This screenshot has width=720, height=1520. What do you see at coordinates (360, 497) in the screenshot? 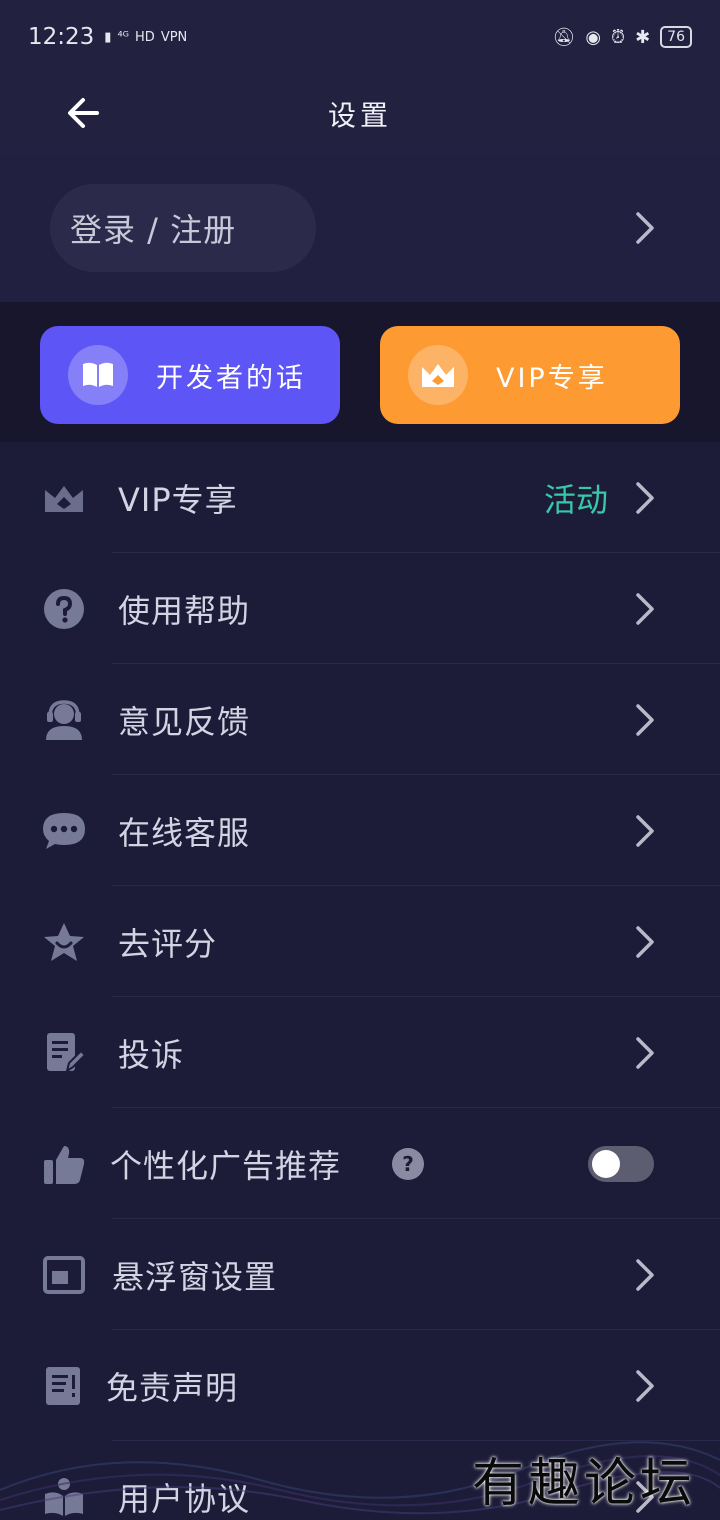
I see `menu-item-vip: VIP专享 活动` at bounding box center [360, 497].